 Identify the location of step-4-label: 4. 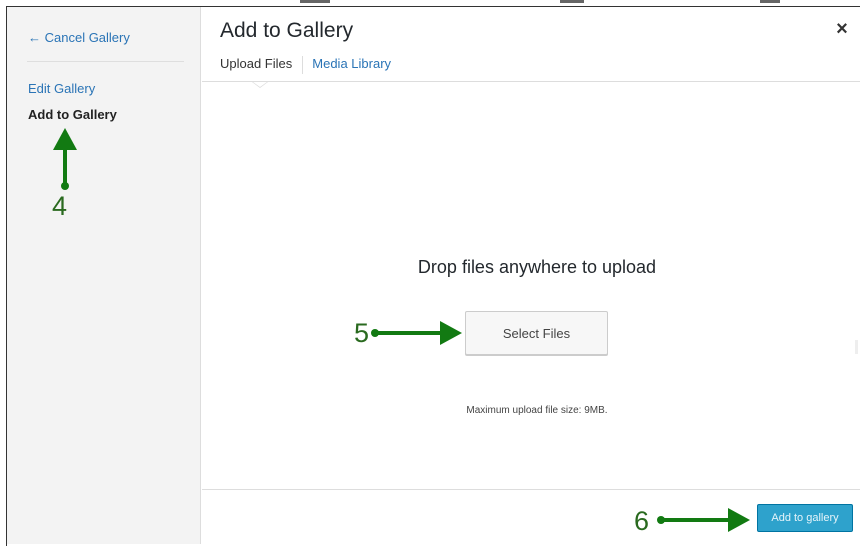
(60, 206).